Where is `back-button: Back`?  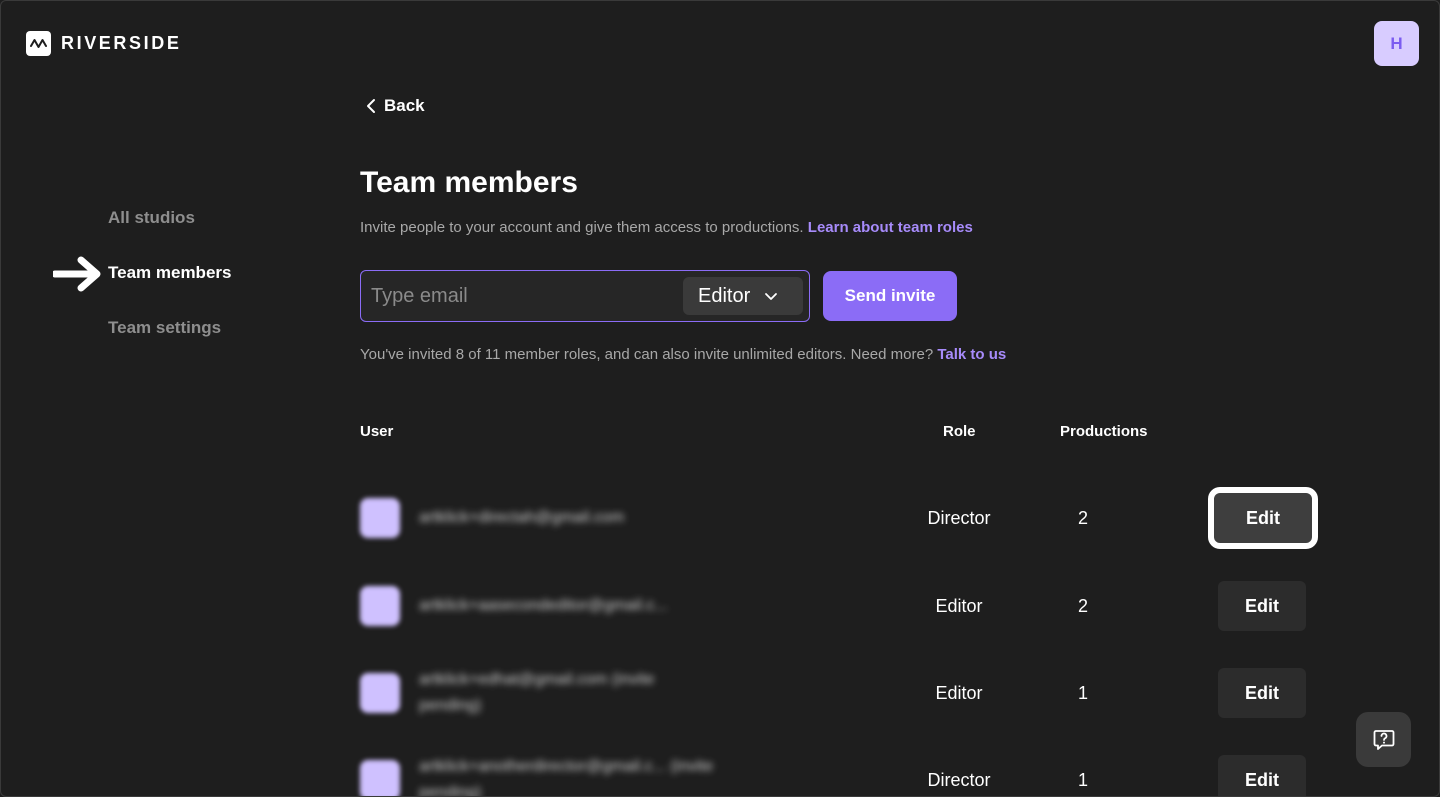
back-button: Back is located at coordinates (395, 106).